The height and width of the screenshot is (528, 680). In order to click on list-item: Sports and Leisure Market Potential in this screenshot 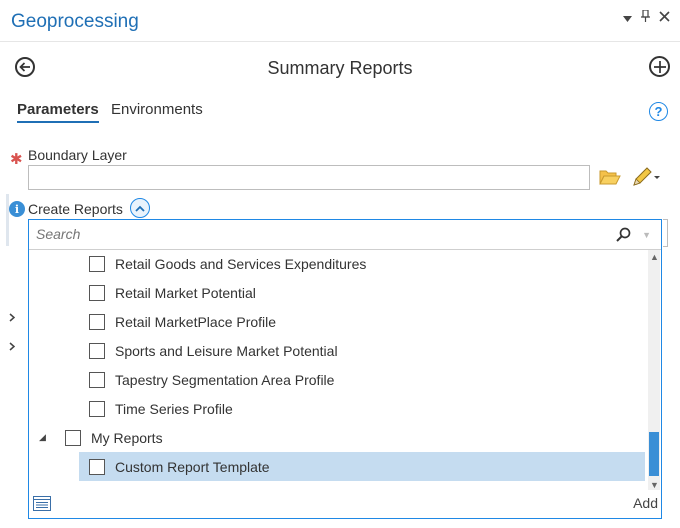, I will do `click(368, 350)`.